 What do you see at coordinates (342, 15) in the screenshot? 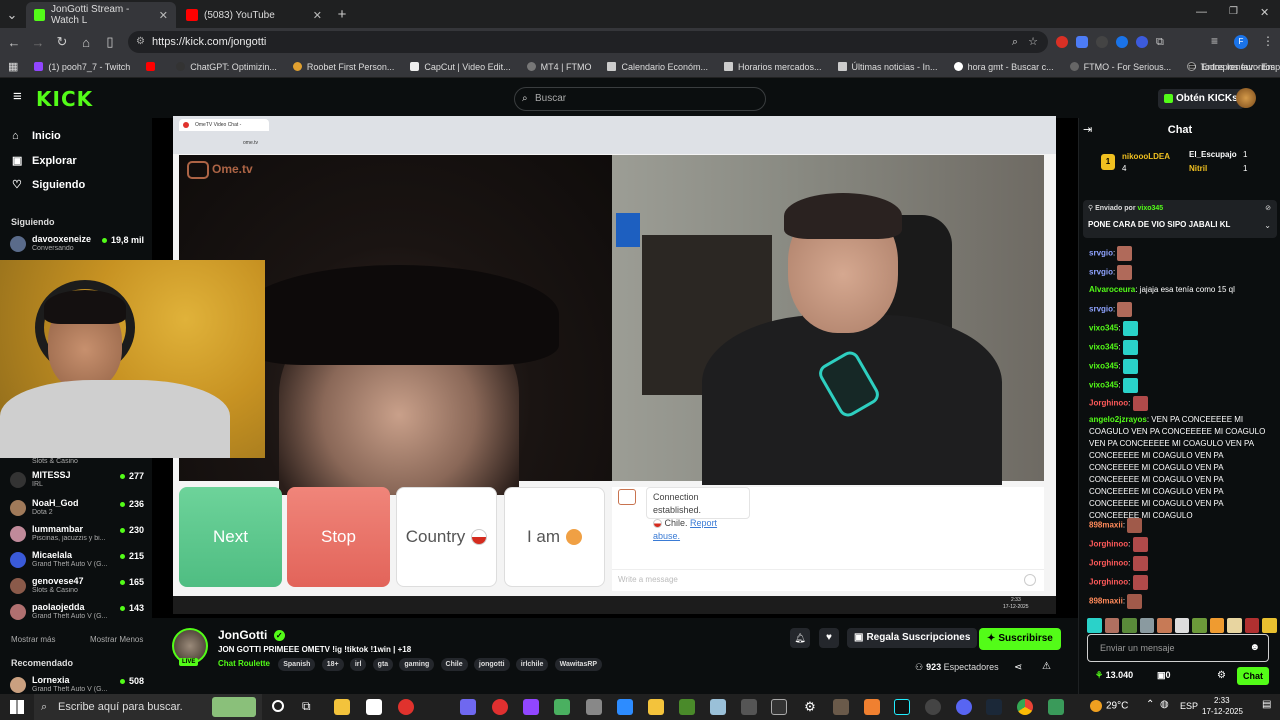
I see `new-tab-icon: +` at bounding box center [342, 15].